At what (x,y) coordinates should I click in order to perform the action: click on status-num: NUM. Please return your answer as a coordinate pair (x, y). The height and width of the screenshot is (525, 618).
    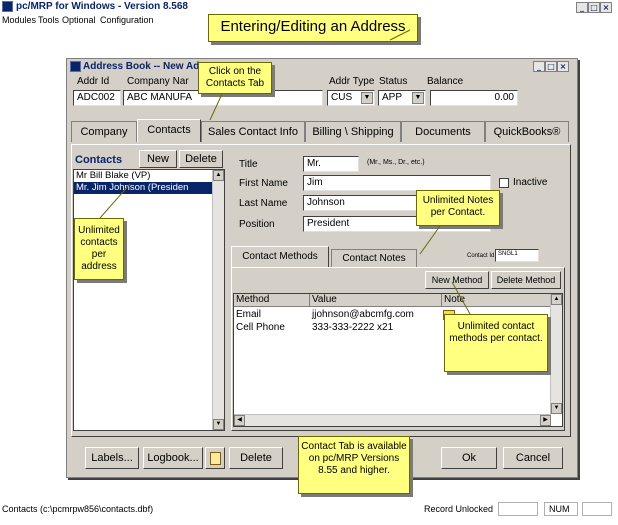
    Looking at the image, I should click on (561, 509).